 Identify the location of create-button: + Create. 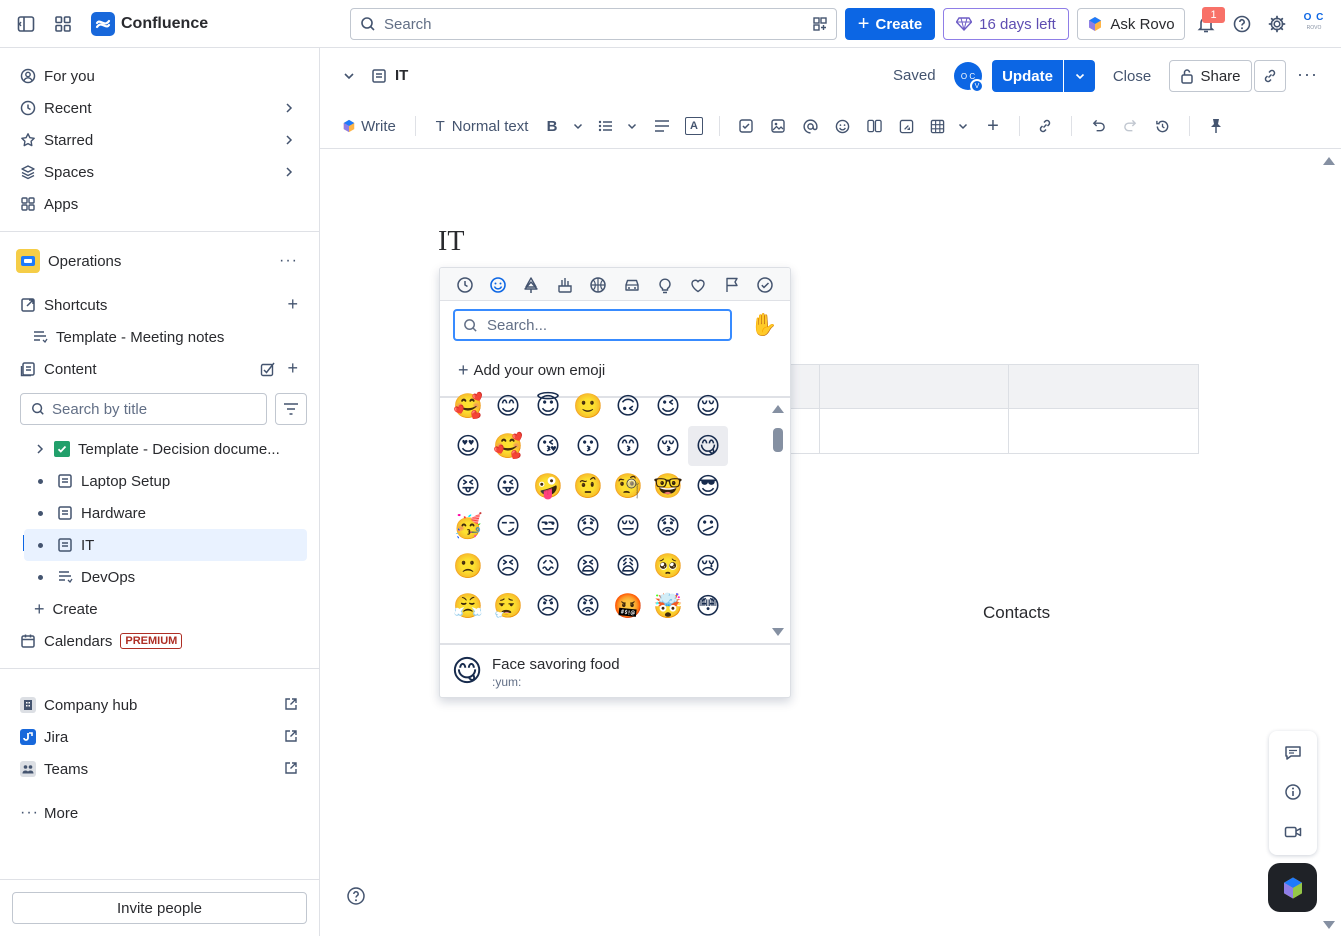
(890, 24).